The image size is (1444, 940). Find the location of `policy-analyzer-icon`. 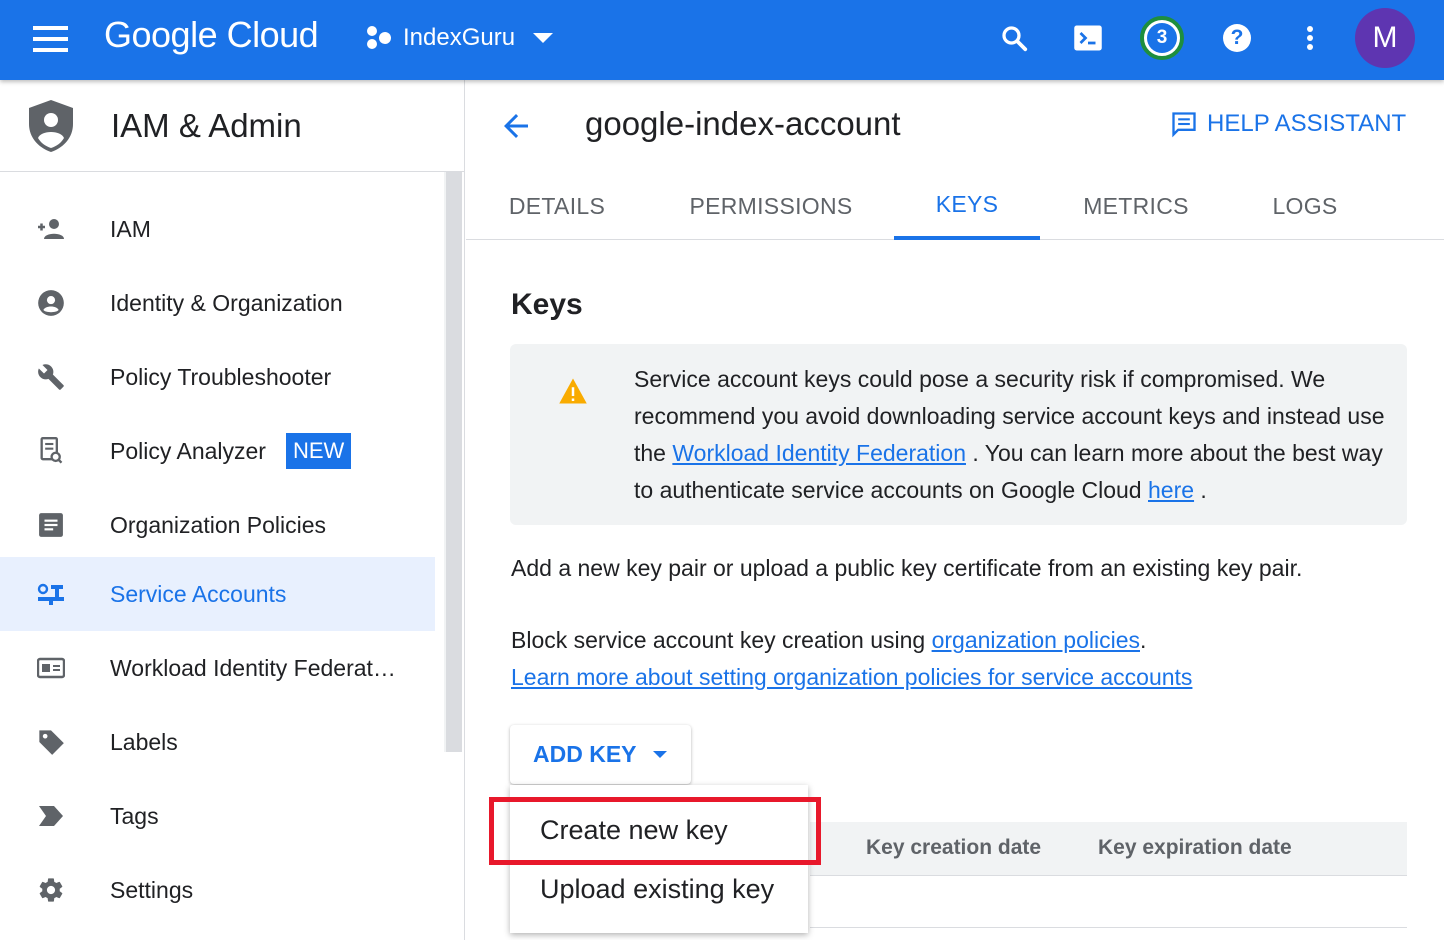

policy-analyzer-icon is located at coordinates (51, 451).